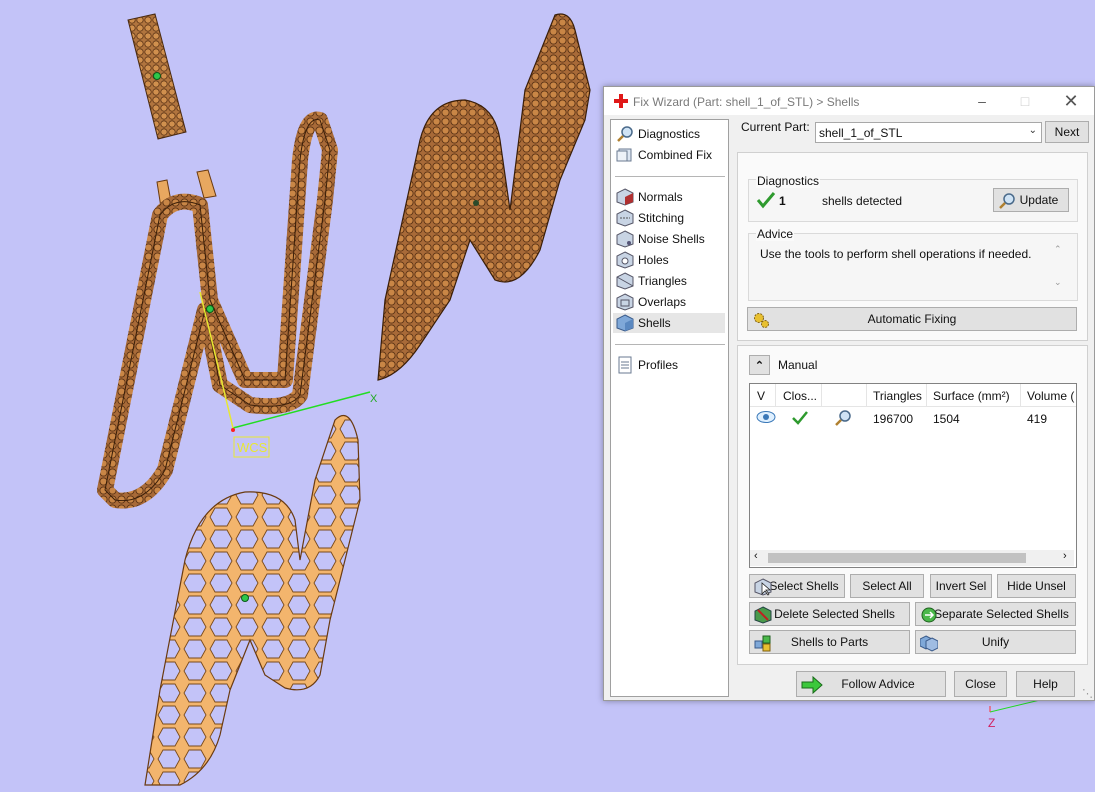 The image size is (1095, 792). What do you see at coordinates (669, 218) in the screenshot?
I see `sidebar-item-stitching: Stitching` at bounding box center [669, 218].